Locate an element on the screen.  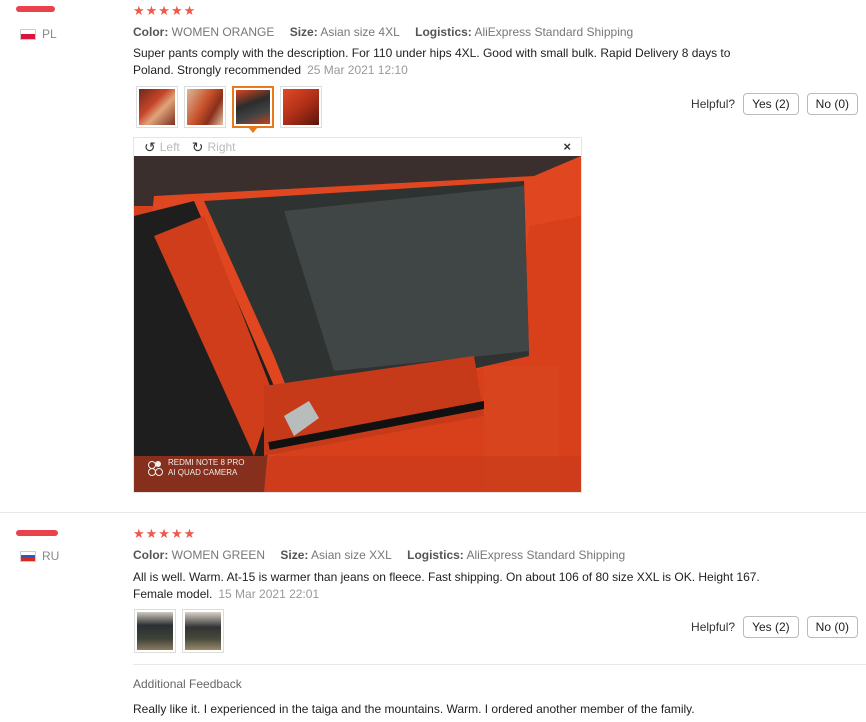
russia-flag-icon is located at coordinates (28, 556).